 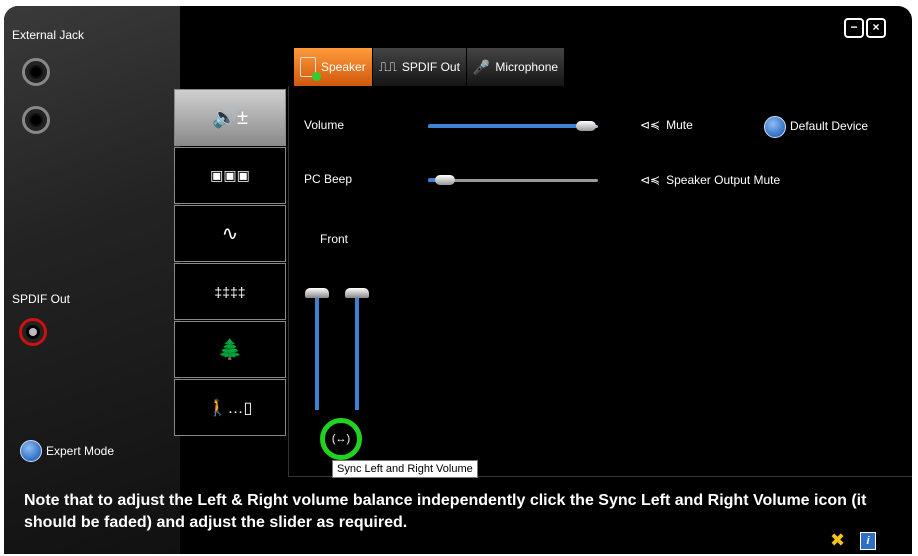 What do you see at coordinates (507, 126) in the screenshot?
I see `volume-slider-fill` at bounding box center [507, 126].